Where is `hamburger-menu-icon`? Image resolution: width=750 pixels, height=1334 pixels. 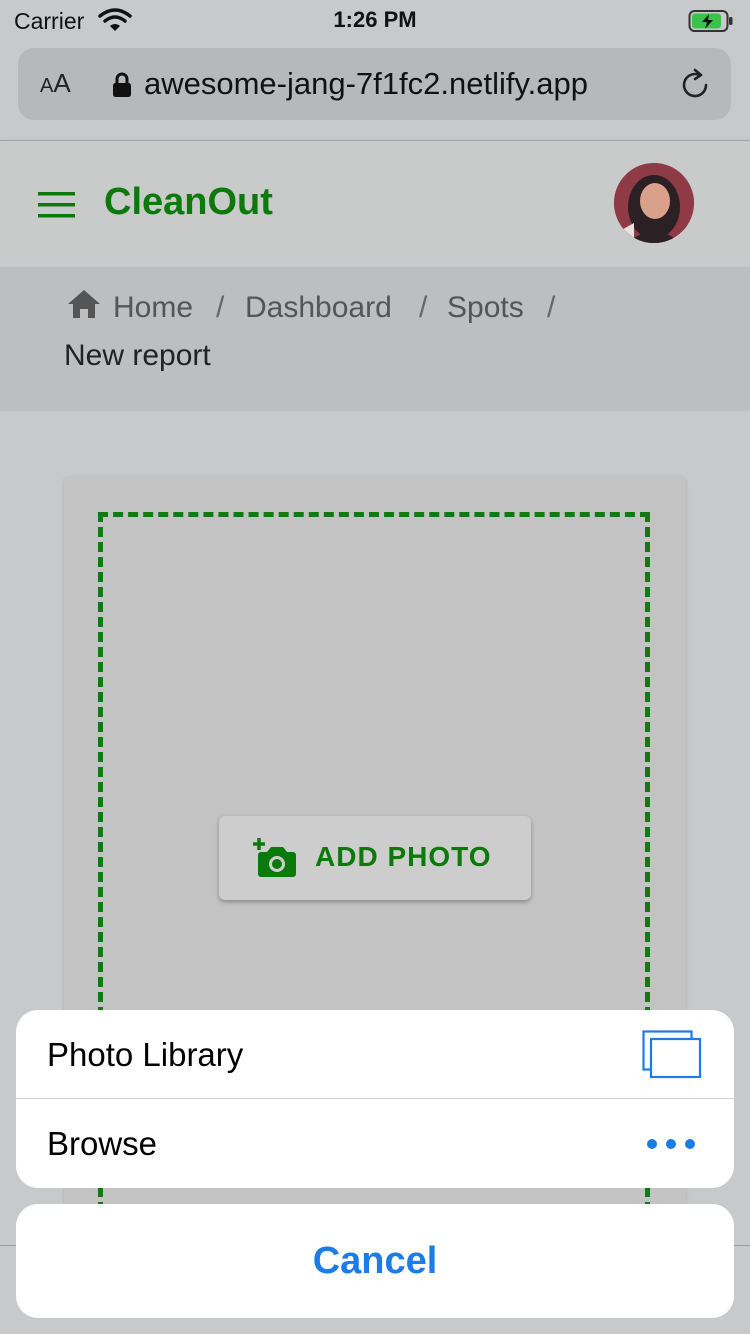 hamburger-menu-icon is located at coordinates (57, 207).